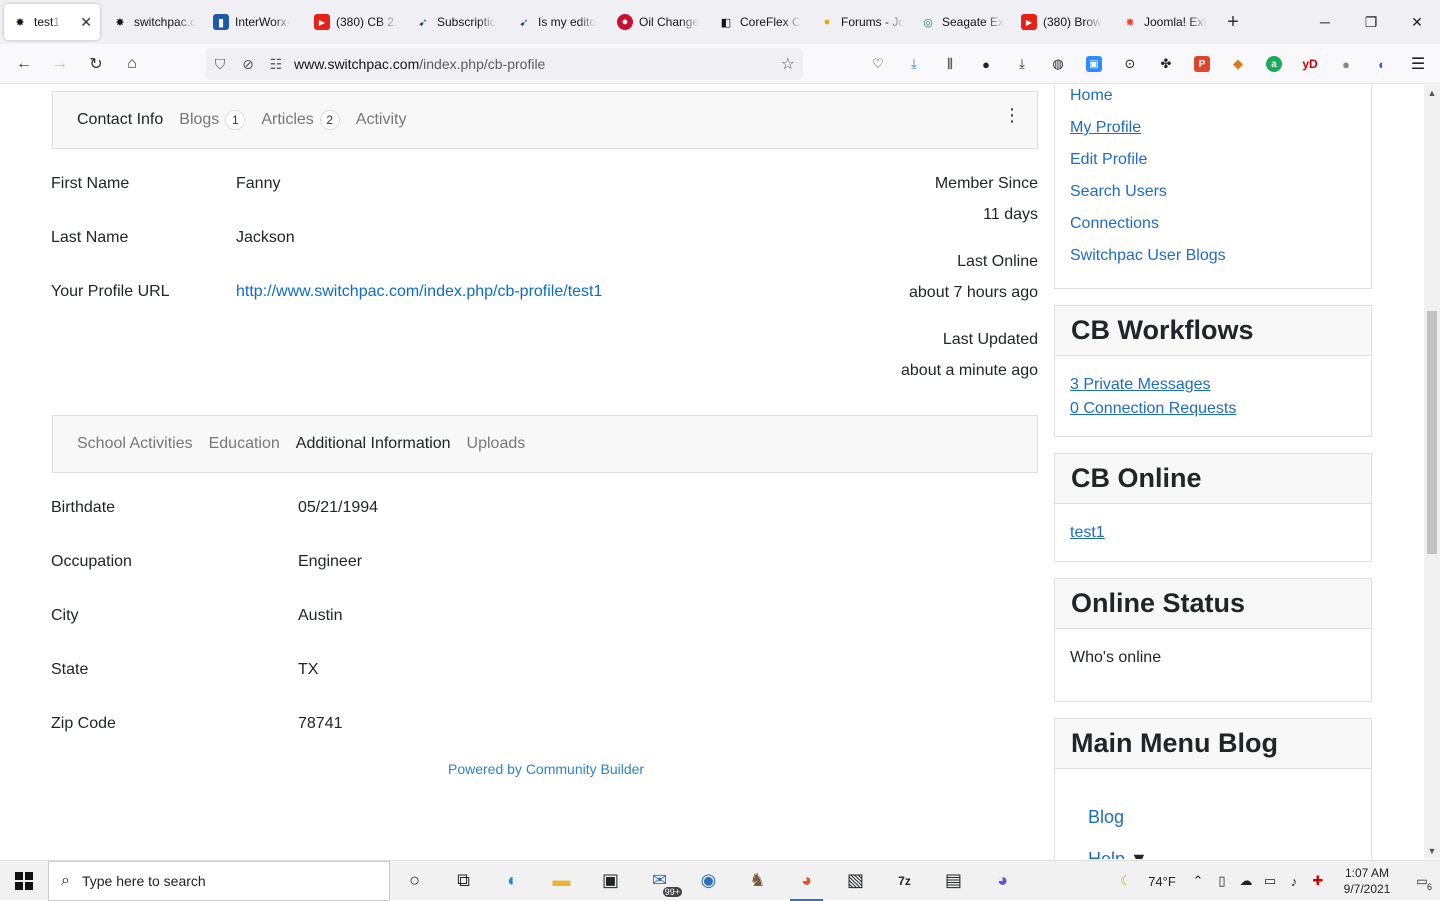 This screenshot has width=1440, height=901. What do you see at coordinates (219, 880) in the screenshot?
I see `taskbar-search-box: ⌕ Type here to search` at bounding box center [219, 880].